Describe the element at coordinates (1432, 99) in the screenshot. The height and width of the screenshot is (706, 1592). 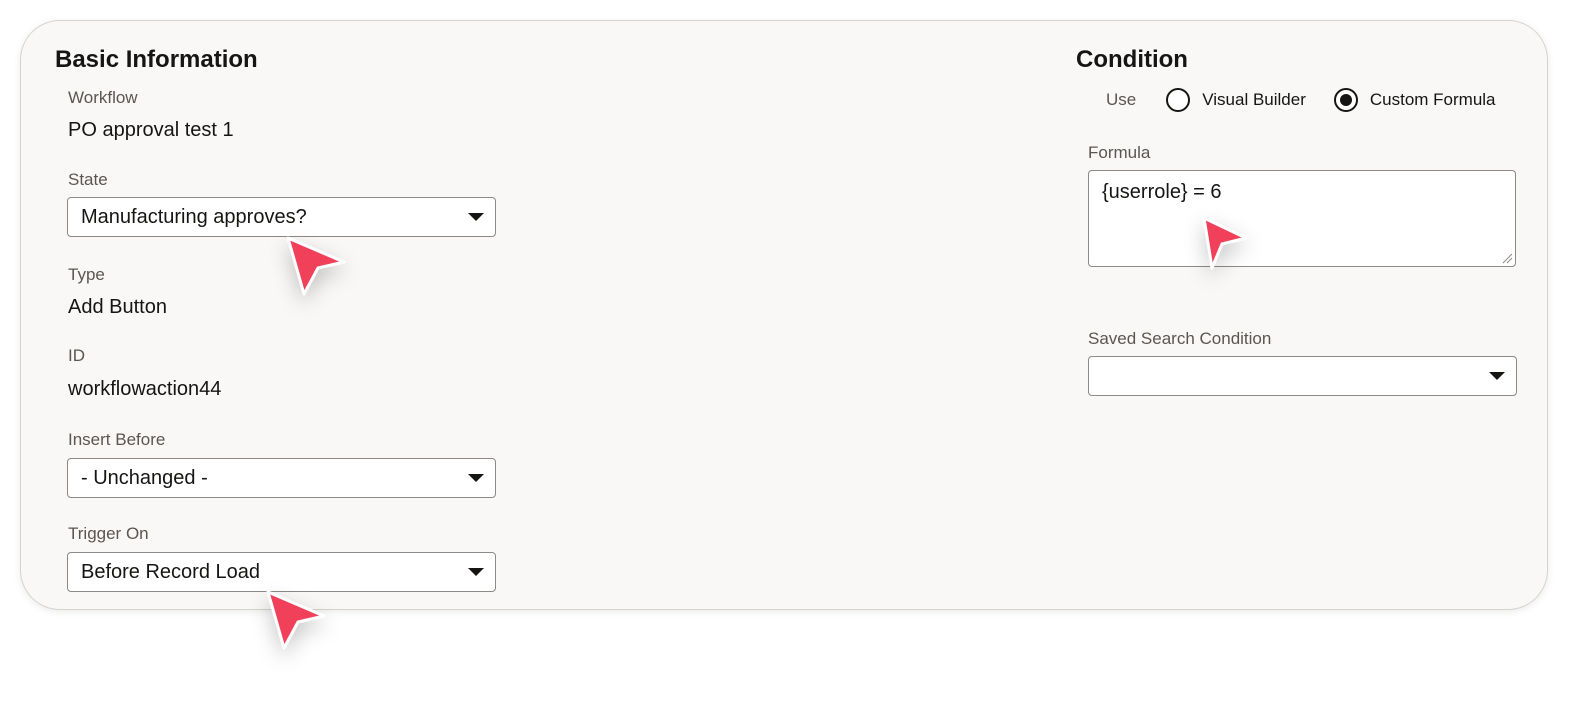
I see `radio-custom-formula-label: Custom Formula` at that location.